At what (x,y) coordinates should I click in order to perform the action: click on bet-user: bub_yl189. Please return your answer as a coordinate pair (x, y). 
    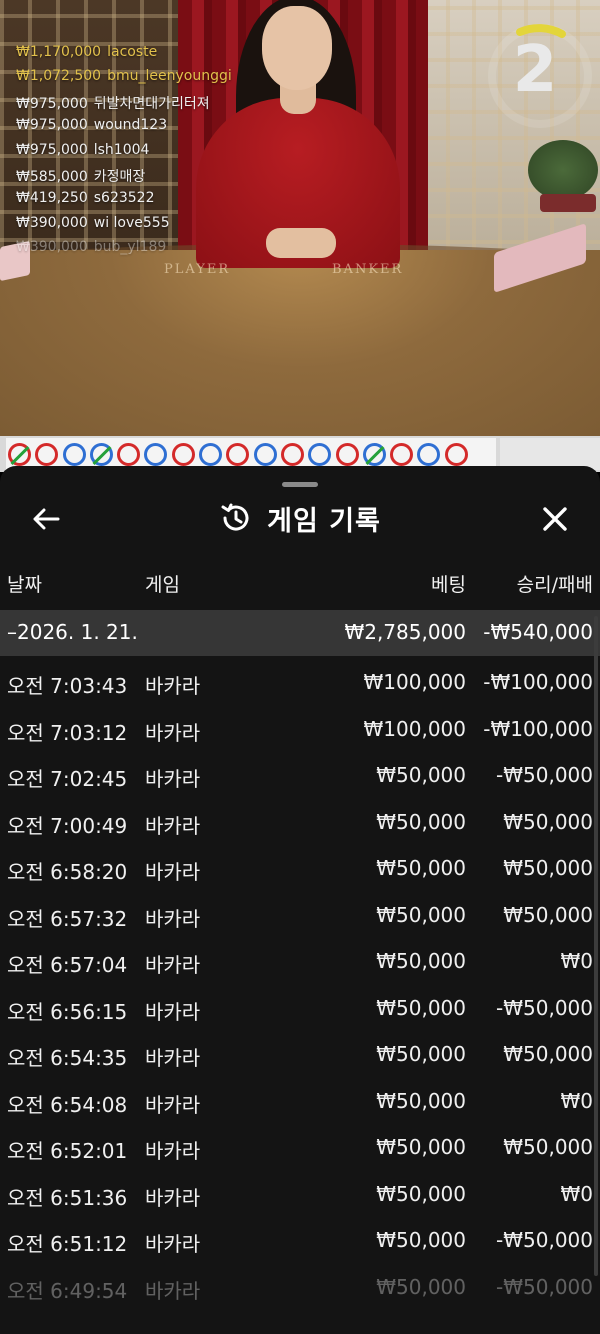
    Looking at the image, I should click on (130, 247).